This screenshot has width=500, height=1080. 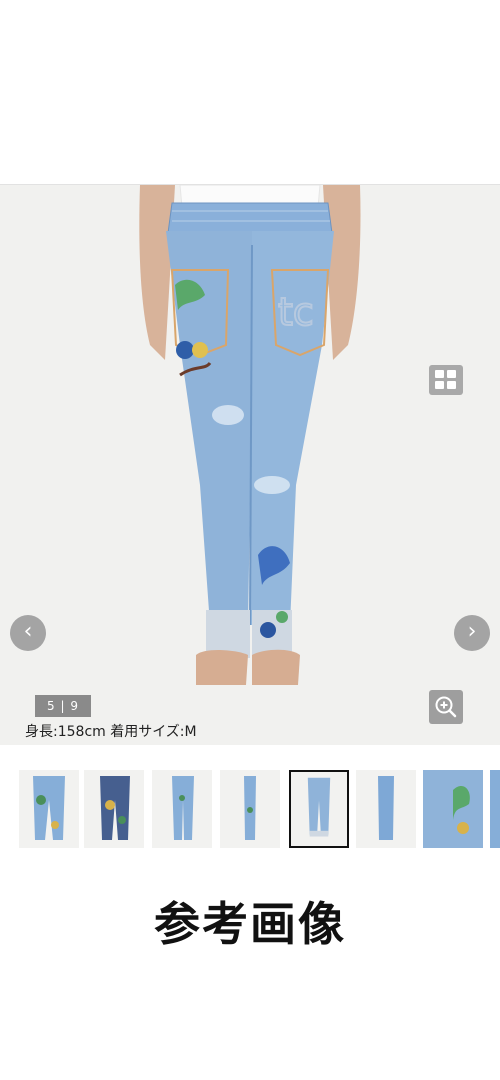 I want to click on chevron-left-icon: ‹, so click(x=28, y=631).